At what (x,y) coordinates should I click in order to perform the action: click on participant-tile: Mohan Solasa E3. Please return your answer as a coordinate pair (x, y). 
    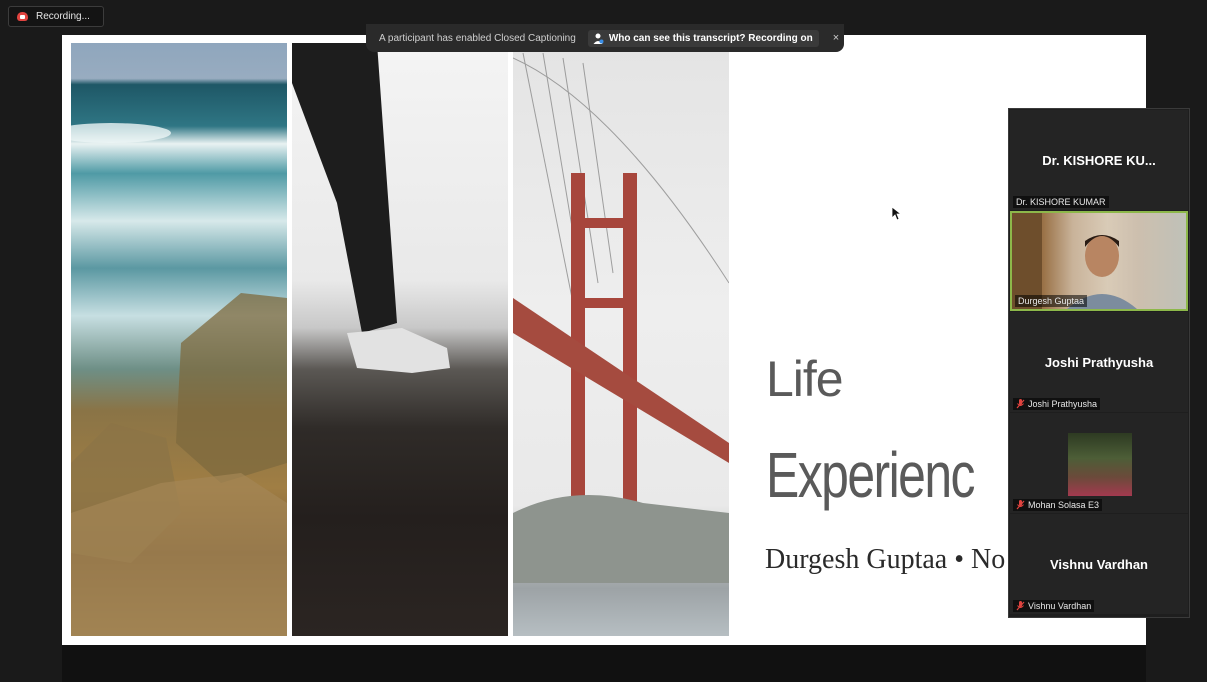
    Looking at the image, I should click on (1099, 463).